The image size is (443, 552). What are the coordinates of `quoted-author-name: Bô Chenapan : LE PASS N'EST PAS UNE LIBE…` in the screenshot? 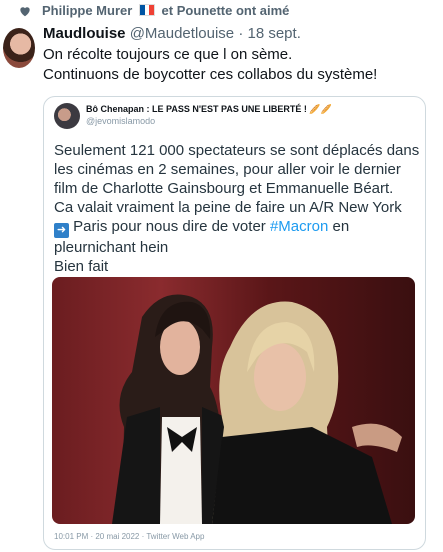 It's located at (209, 109).